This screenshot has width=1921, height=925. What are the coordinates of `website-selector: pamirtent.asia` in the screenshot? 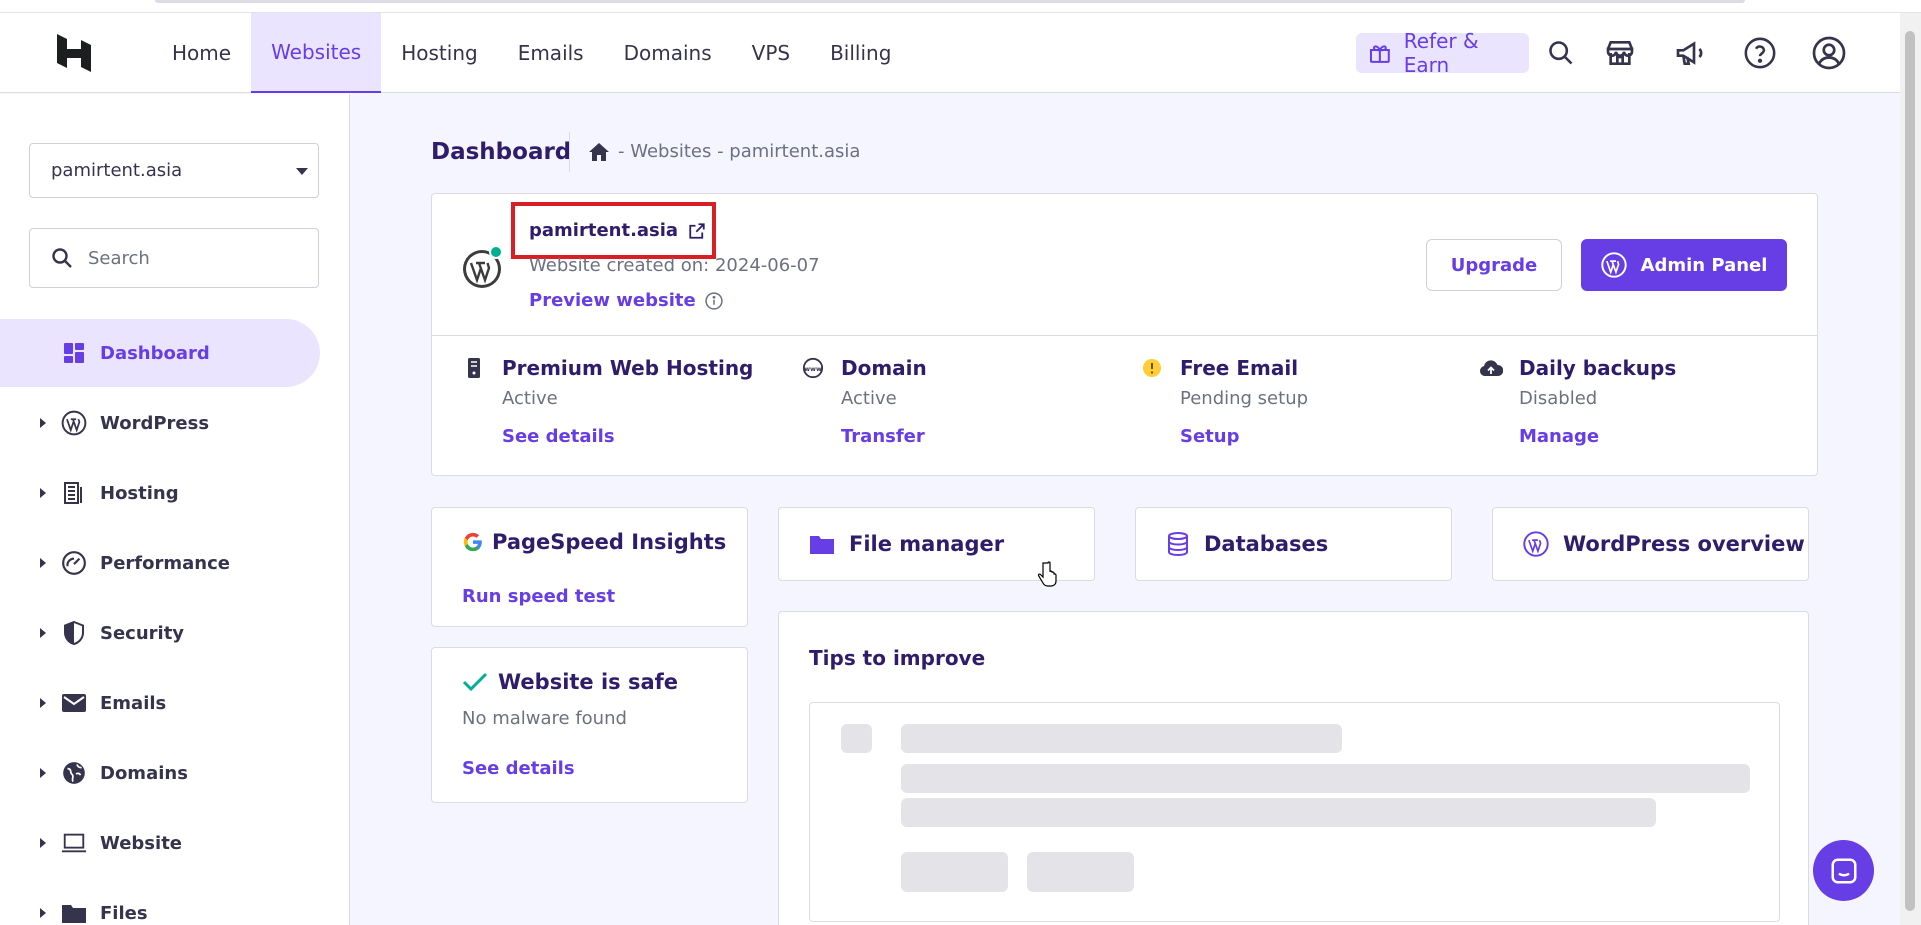 It's located at (174, 170).